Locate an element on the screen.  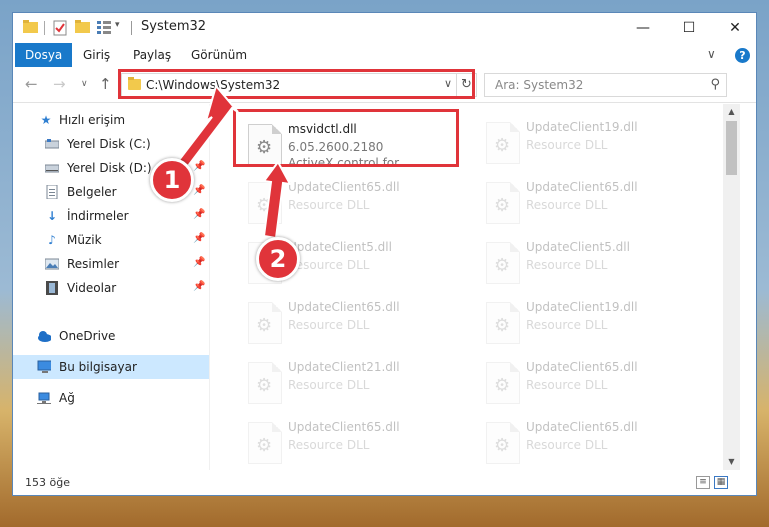
tab-paylas: Paylaş is located at coordinates (152, 55).